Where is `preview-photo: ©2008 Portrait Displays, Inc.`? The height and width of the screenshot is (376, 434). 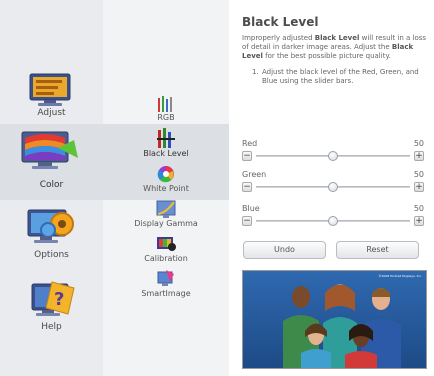 preview-photo: ©2008 Portrait Displays, Inc. is located at coordinates (334, 319).